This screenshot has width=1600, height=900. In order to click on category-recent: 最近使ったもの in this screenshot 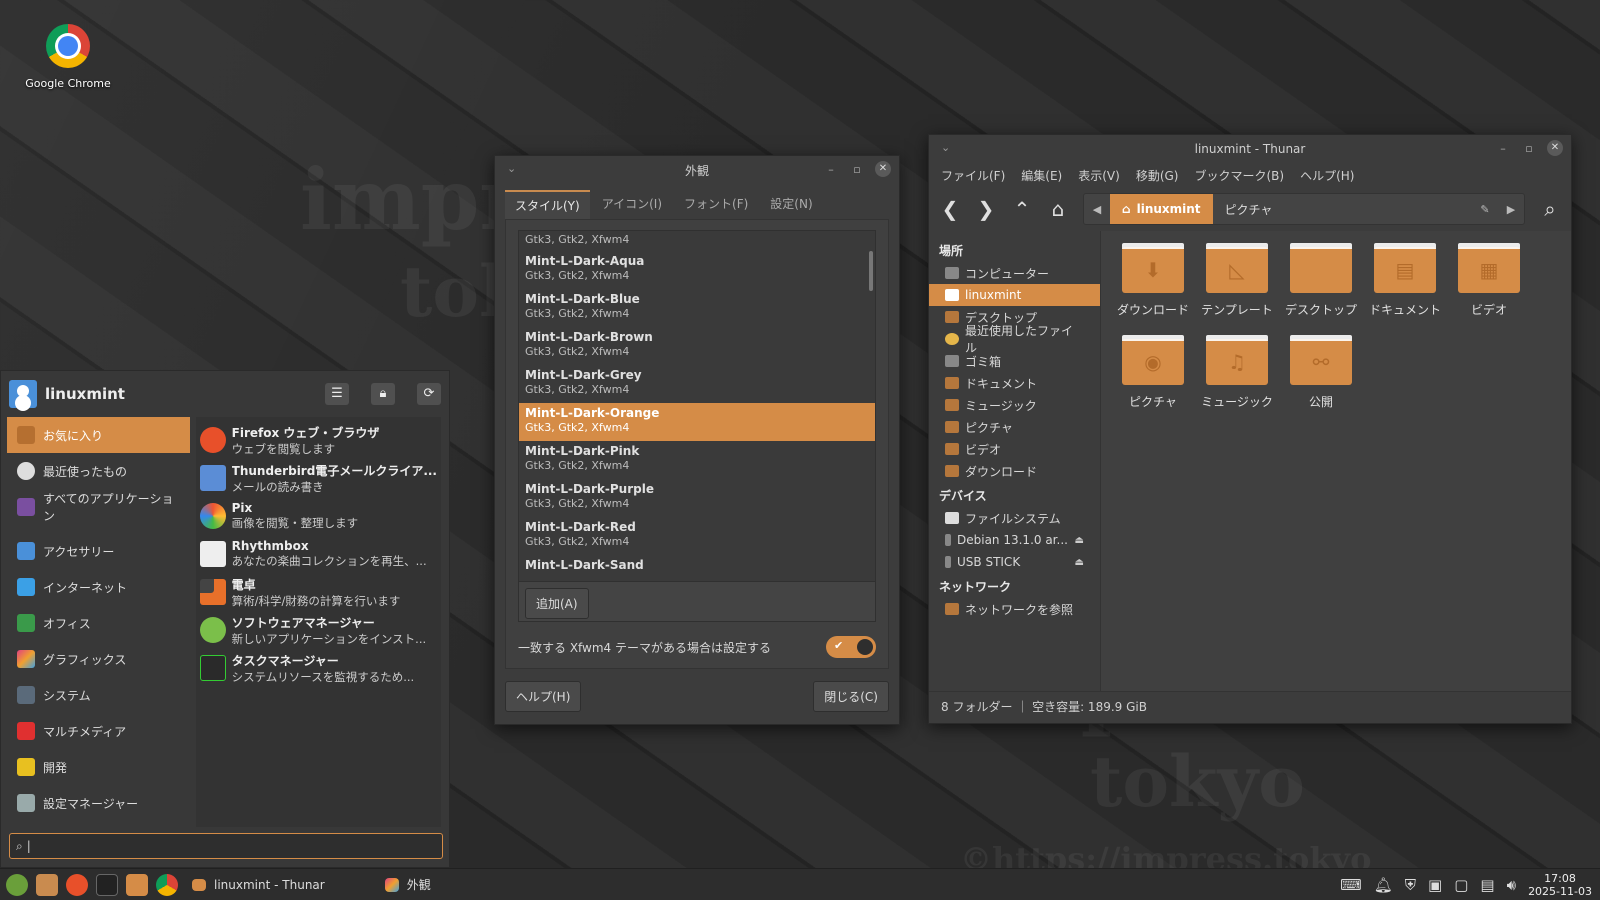, I will do `click(98, 471)`.